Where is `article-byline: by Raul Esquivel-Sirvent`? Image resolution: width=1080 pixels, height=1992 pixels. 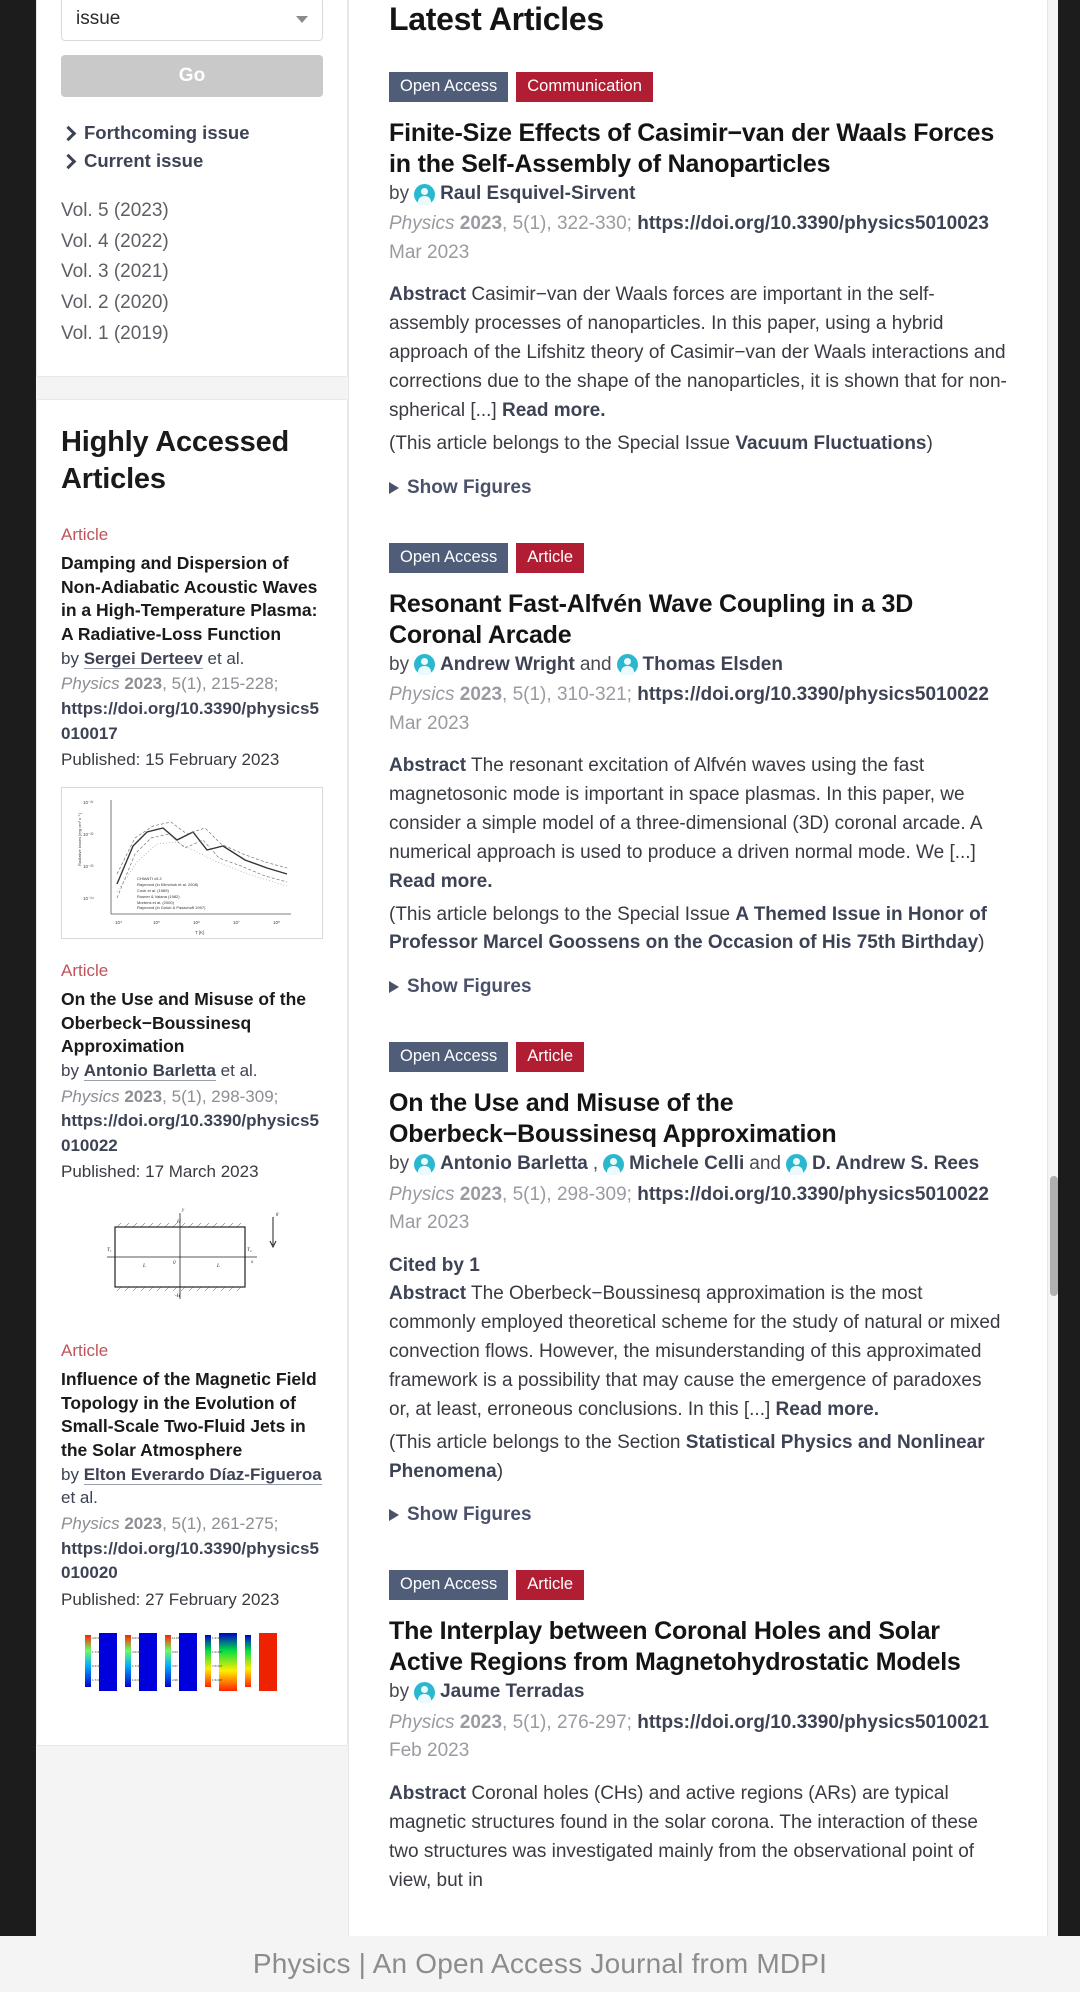 article-byline: by Raul Esquivel-Sirvent is located at coordinates (698, 194).